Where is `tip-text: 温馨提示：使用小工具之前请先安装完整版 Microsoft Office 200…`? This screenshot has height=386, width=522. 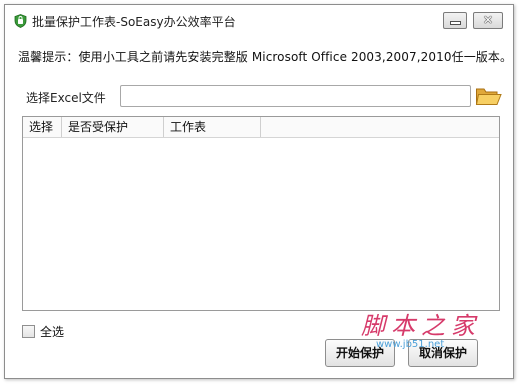 tip-text: 温馨提示：使用小工具之前请先安装完整版 Microsoft Office 200… is located at coordinates (265, 57).